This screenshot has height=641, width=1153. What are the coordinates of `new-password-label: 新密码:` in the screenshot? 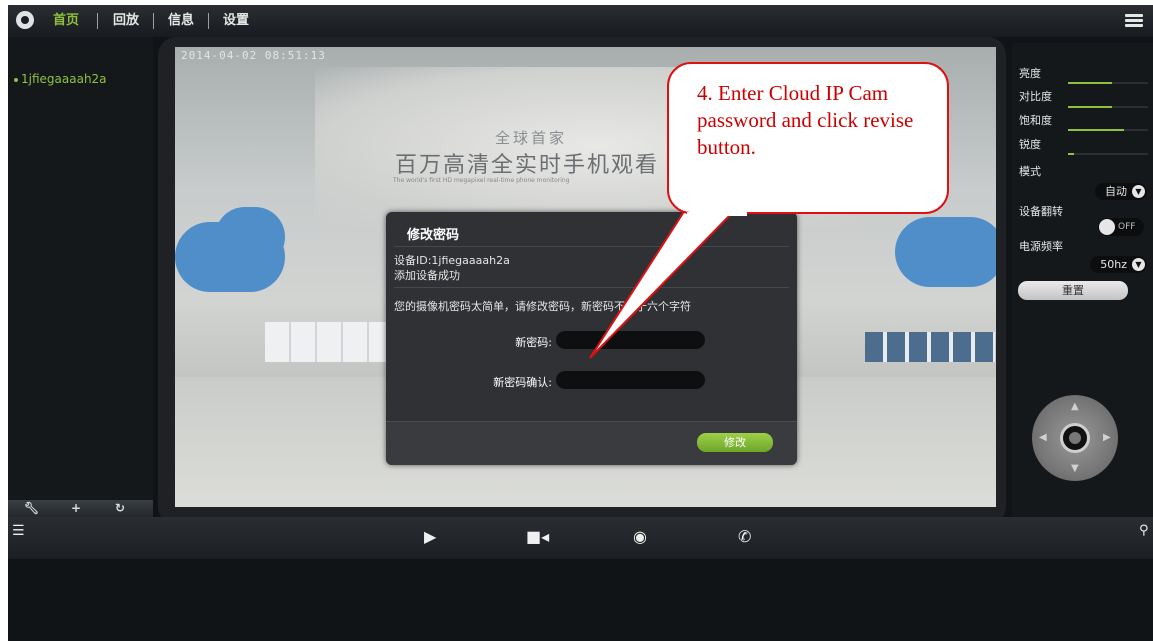 It's located at (533, 342).